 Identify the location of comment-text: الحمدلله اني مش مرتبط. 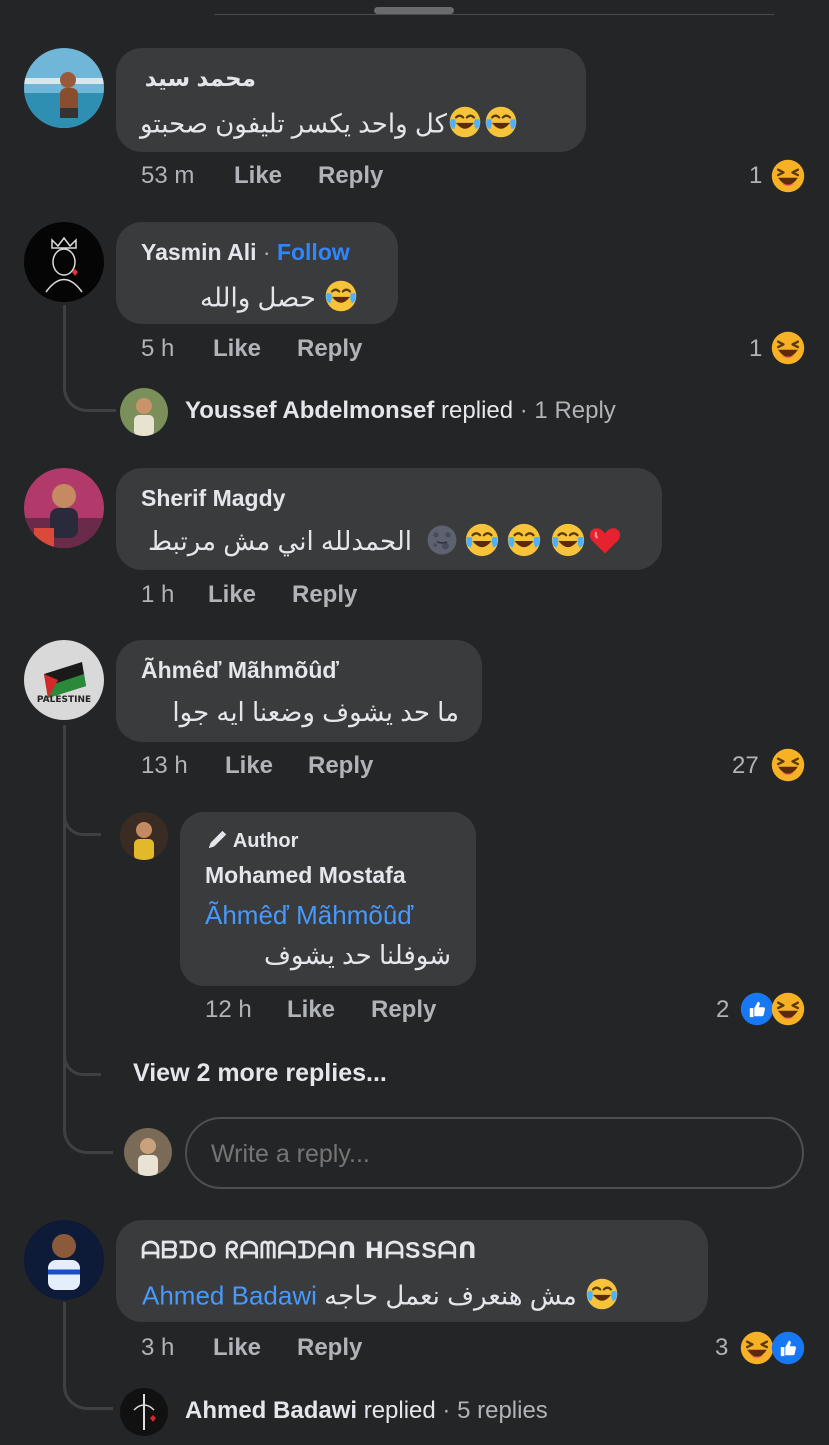
(381, 543).